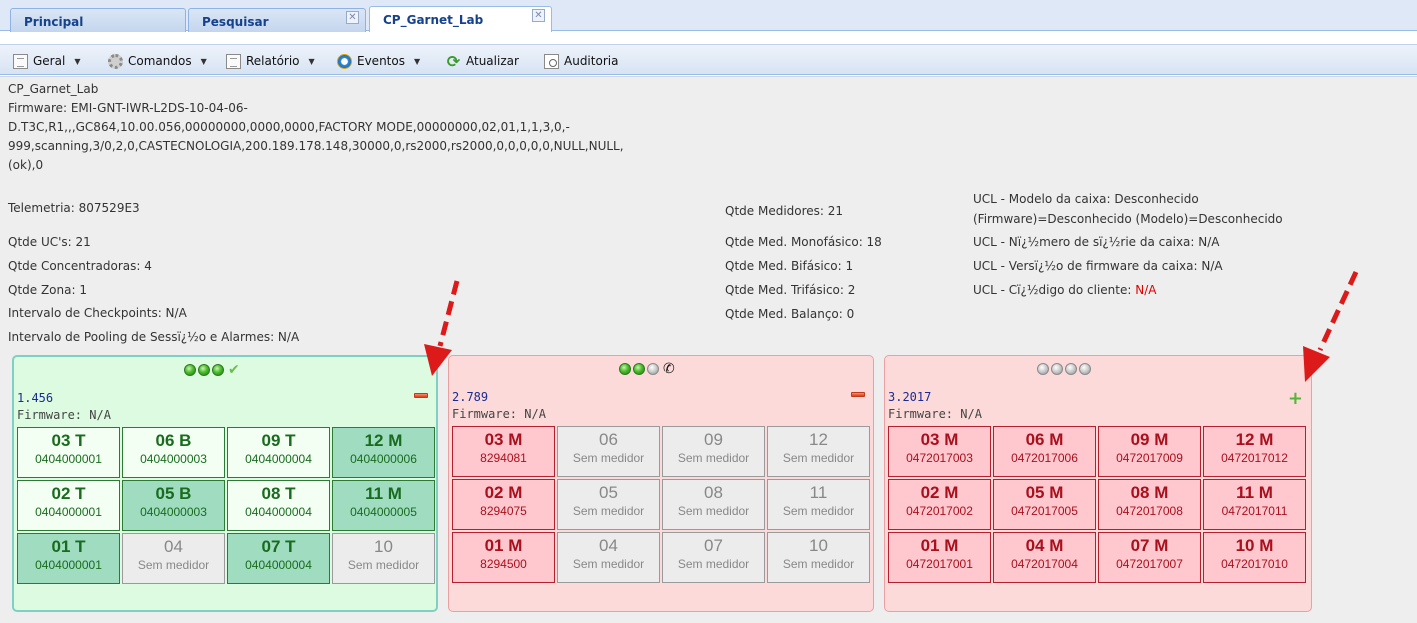 The width and height of the screenshot is (1417, 623). I want to click on tab-cp-garnet-lab: CP_Garnet_Lab ✕, so click(460, 19).